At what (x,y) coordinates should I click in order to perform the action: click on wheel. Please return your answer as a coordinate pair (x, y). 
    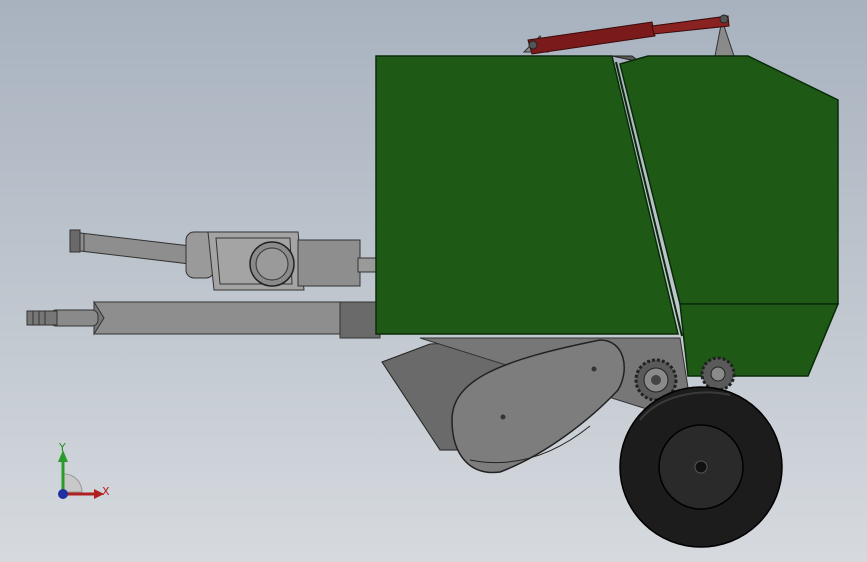
    Looking at the image, I should click on (701, 467).